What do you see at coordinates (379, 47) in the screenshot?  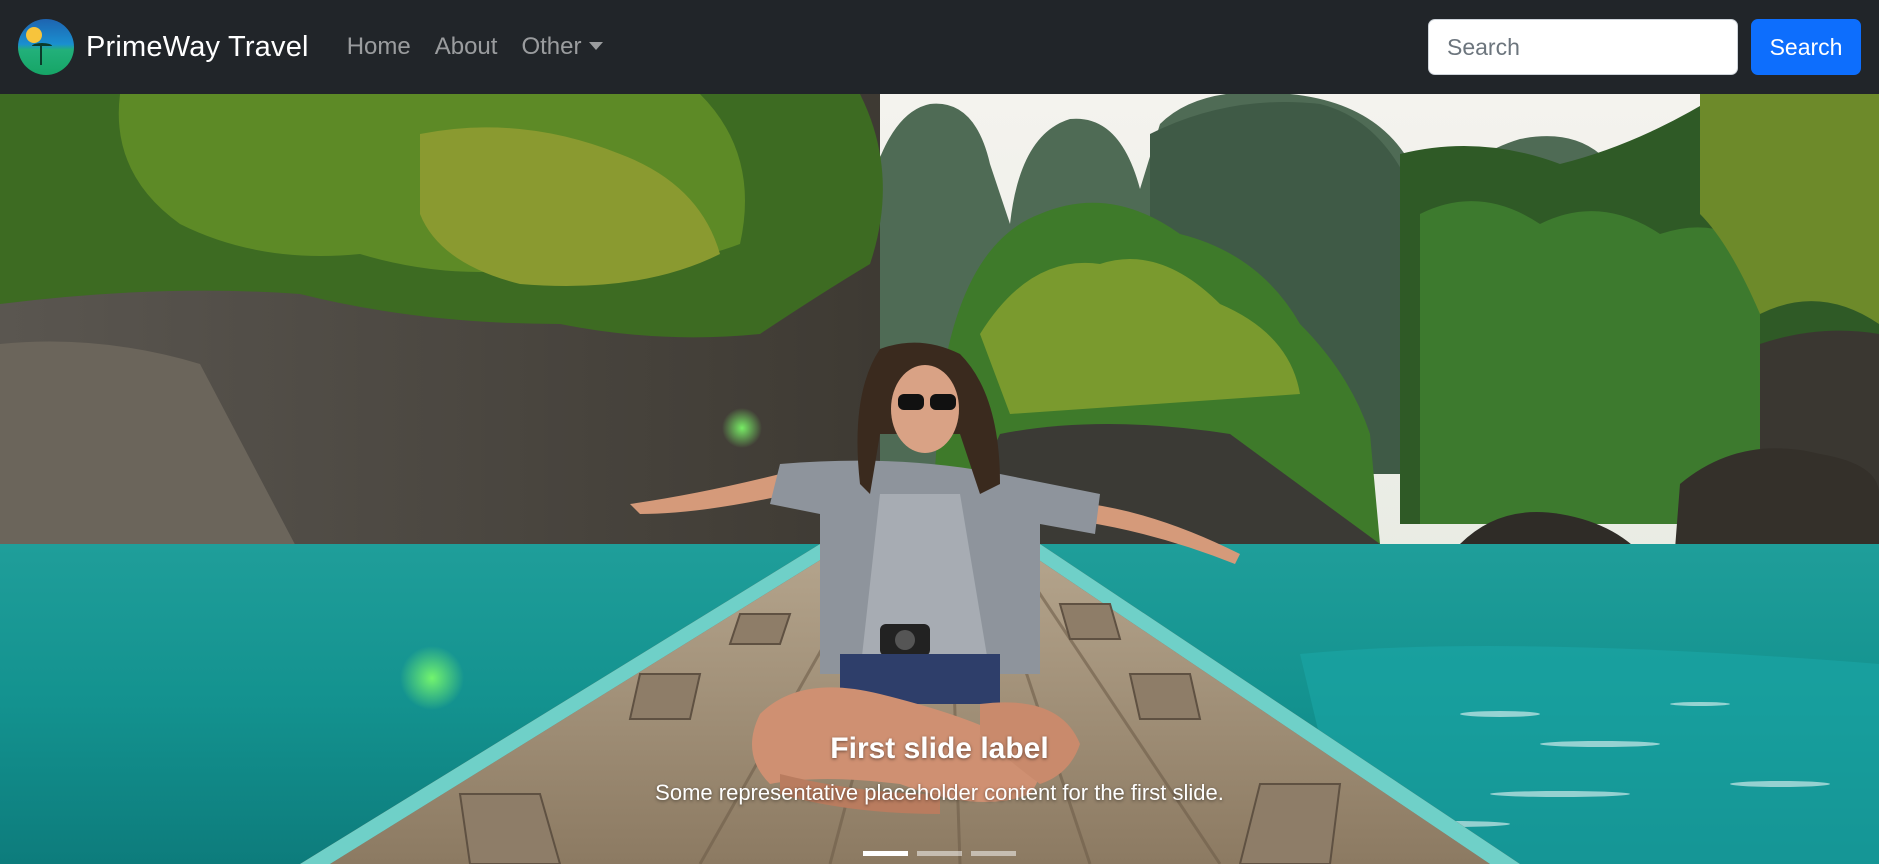 I see `nav-link-home: Home` at bounding box center [379, 47].